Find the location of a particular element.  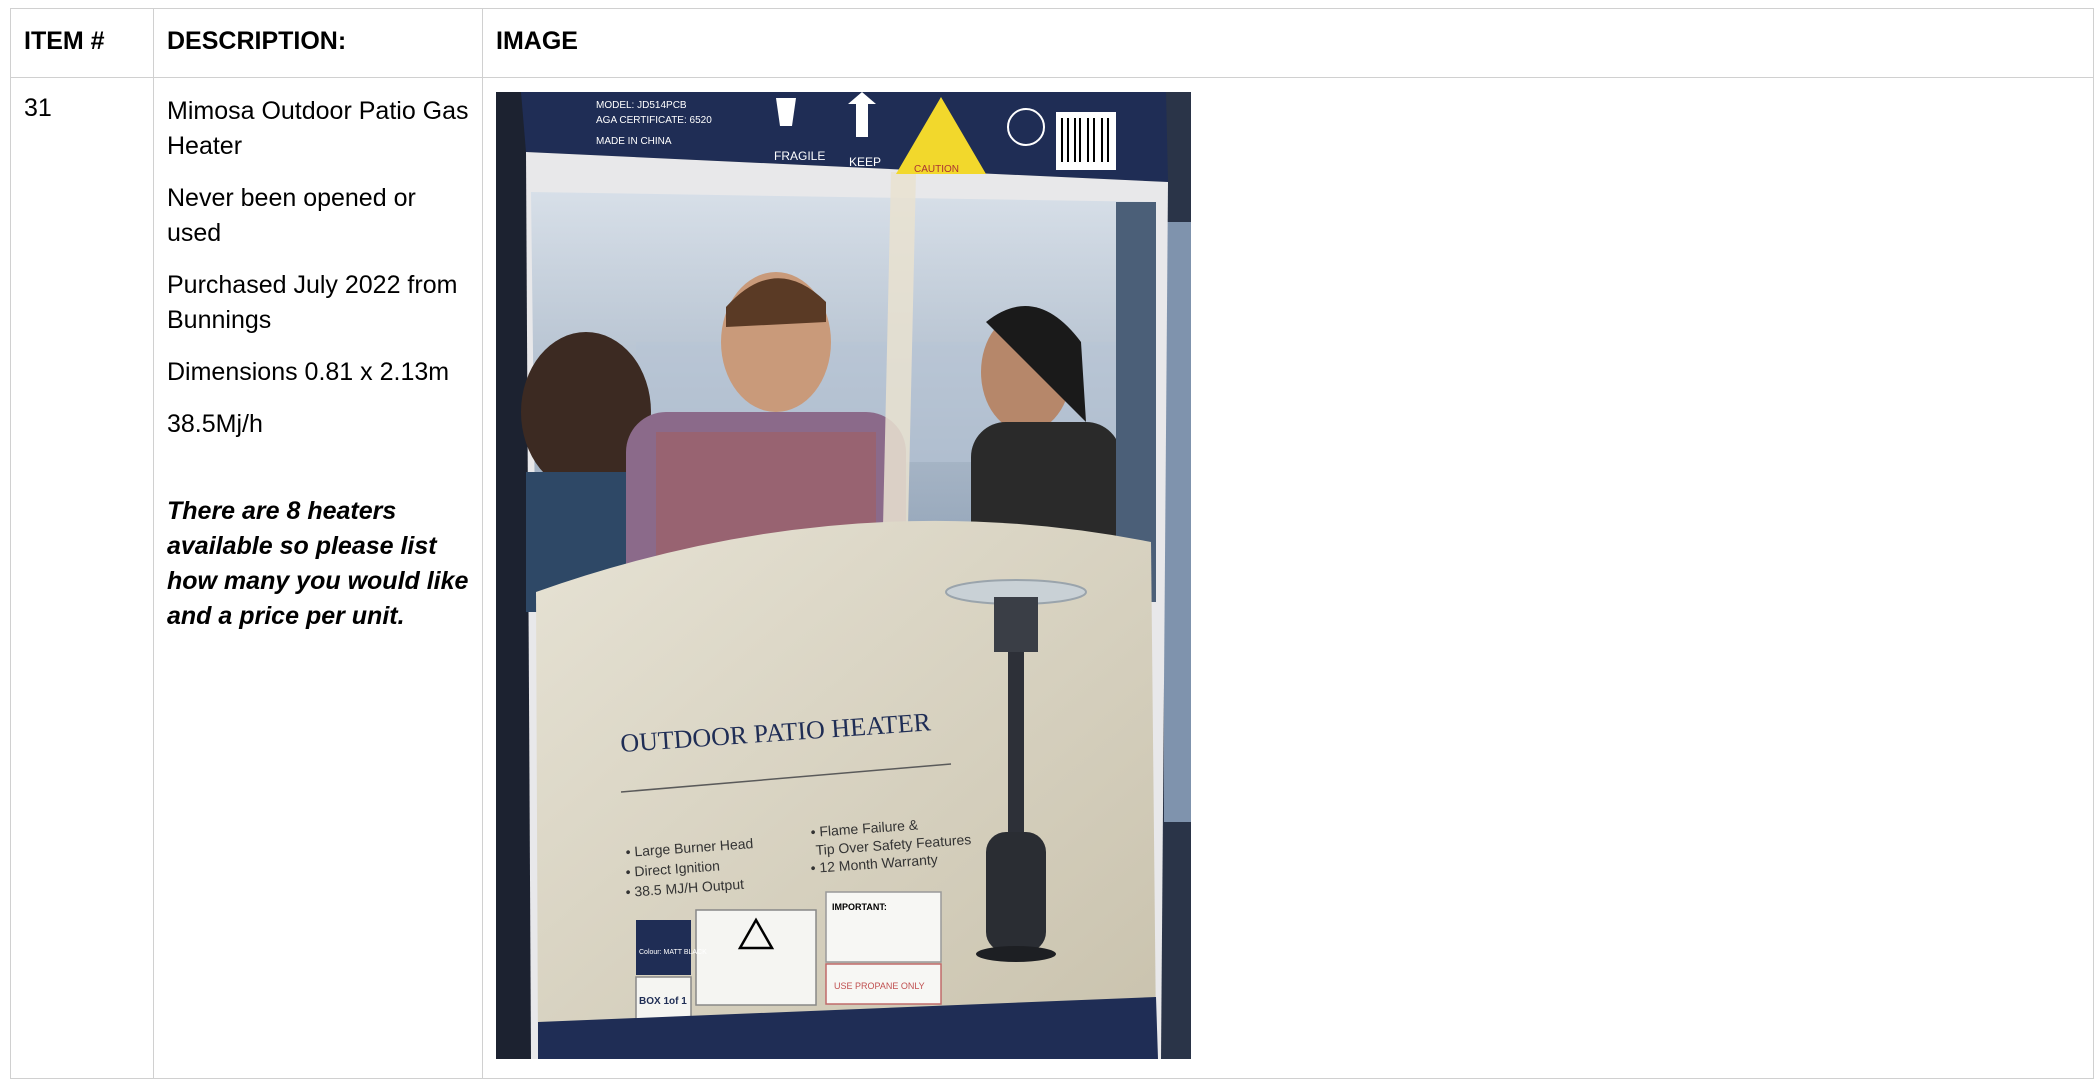

header-description: DESCRIPTION: is located at coordinates (318, 43).